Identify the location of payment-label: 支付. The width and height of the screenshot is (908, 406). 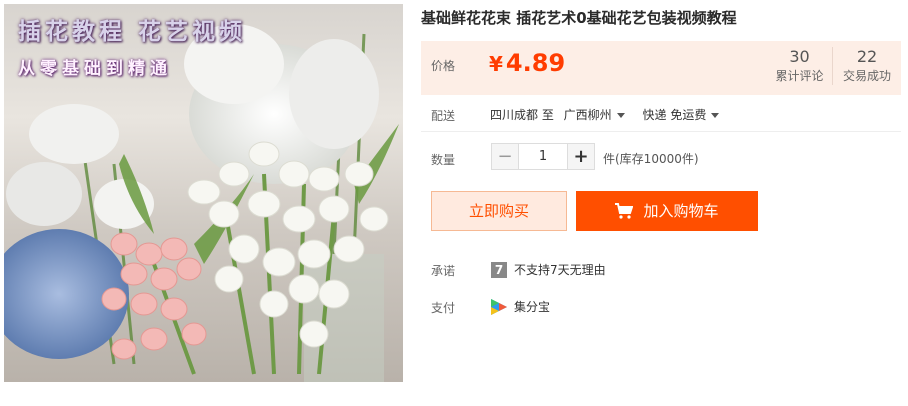
(443, 308).